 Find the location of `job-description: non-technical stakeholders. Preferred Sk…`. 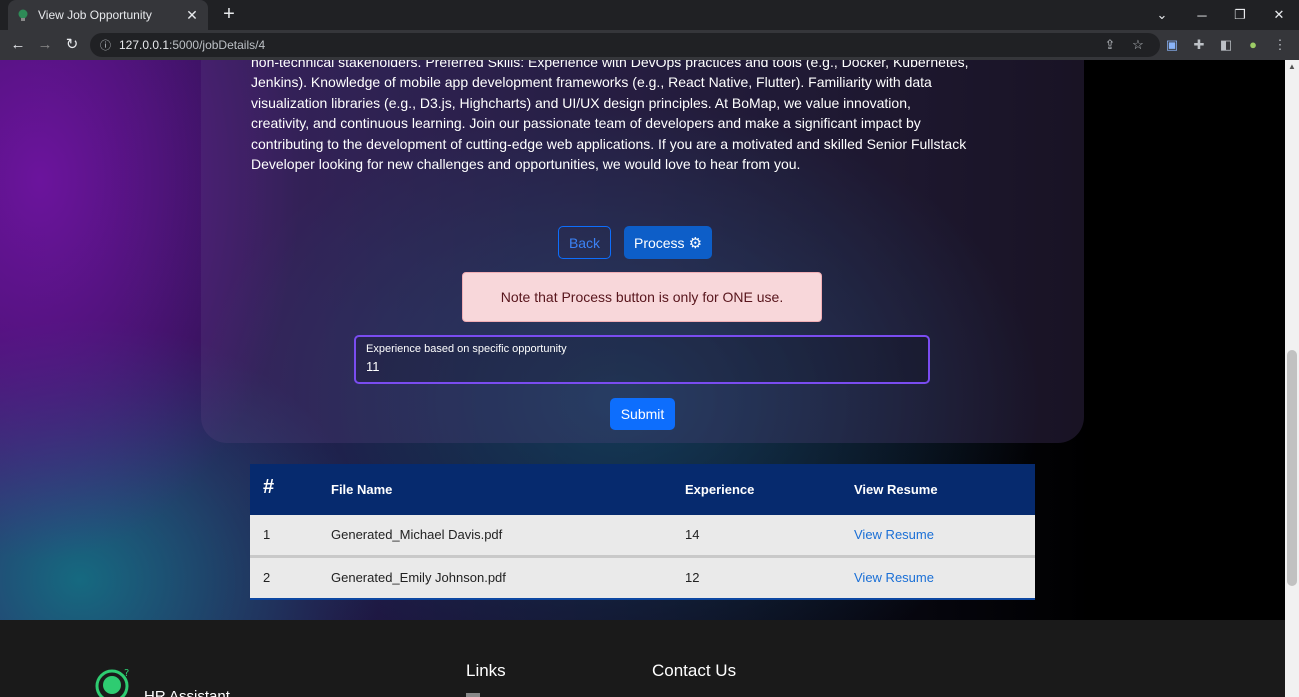

job-description: non-technical stakeholders. Preferred Sk… is located at coordinates (610, 116).